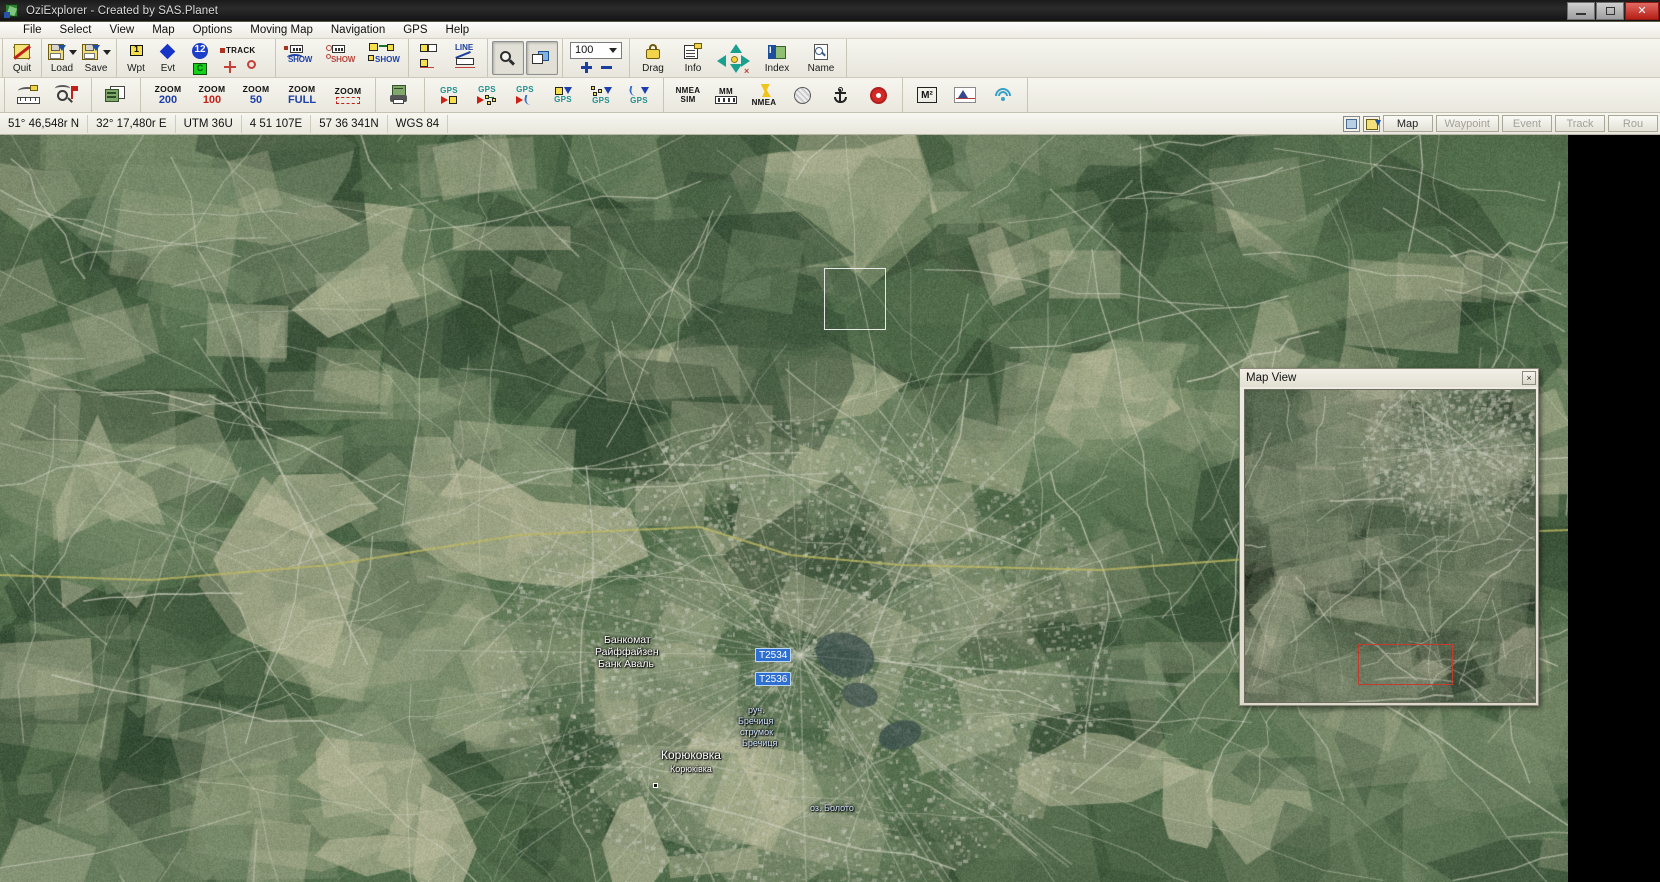 This screenshot has height=882, width=1660. I want to click on map-check-button, so click(67, 95).